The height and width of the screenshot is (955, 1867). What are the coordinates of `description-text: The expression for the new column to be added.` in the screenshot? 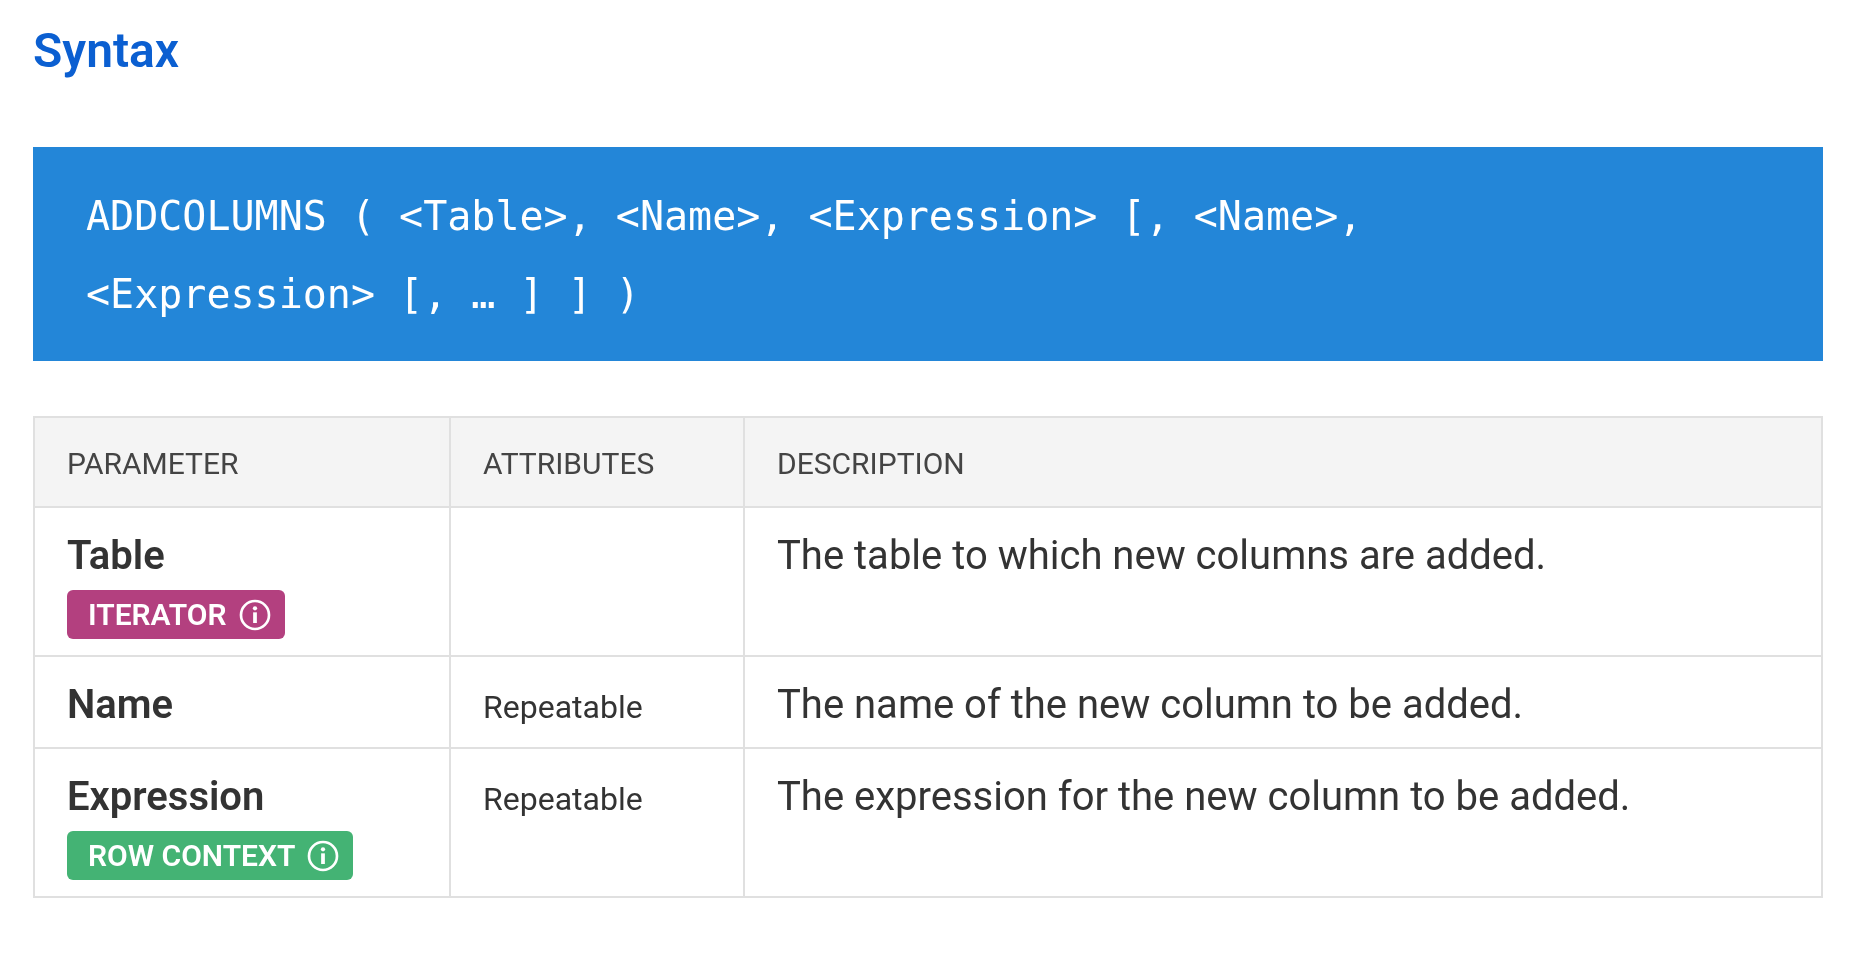 It's located at (1204, 797).